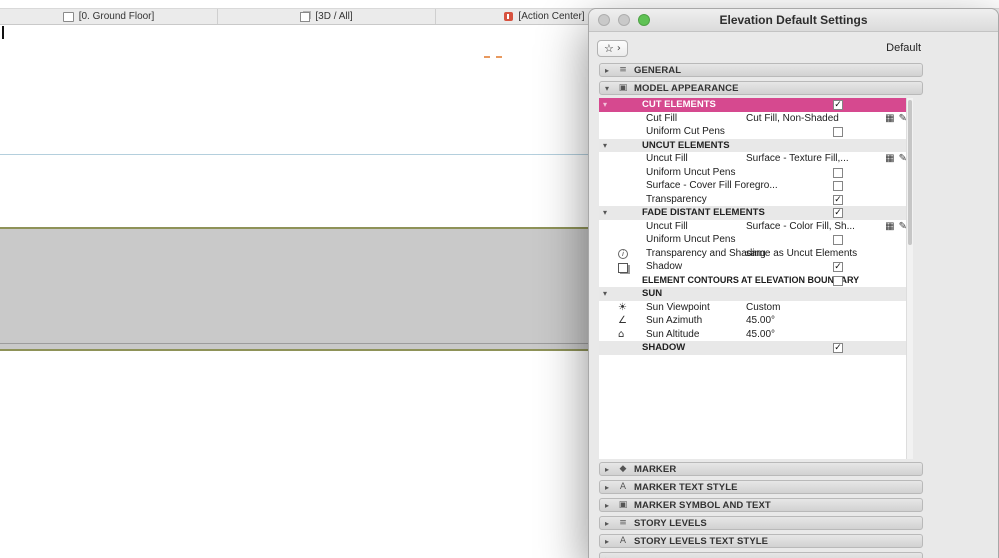 The width and height of the screenshot is (999, 558). Describe the element at coordinates (838, 132) in the screenshot. I see `uniform-cut-pens-checkbox` at that location.